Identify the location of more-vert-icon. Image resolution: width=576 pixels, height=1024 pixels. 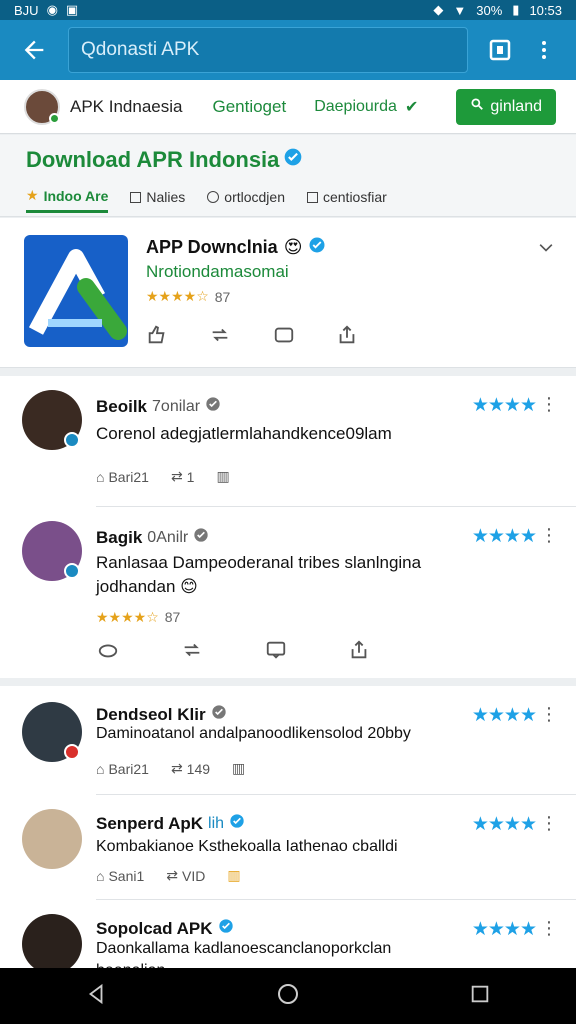
(544, 50).